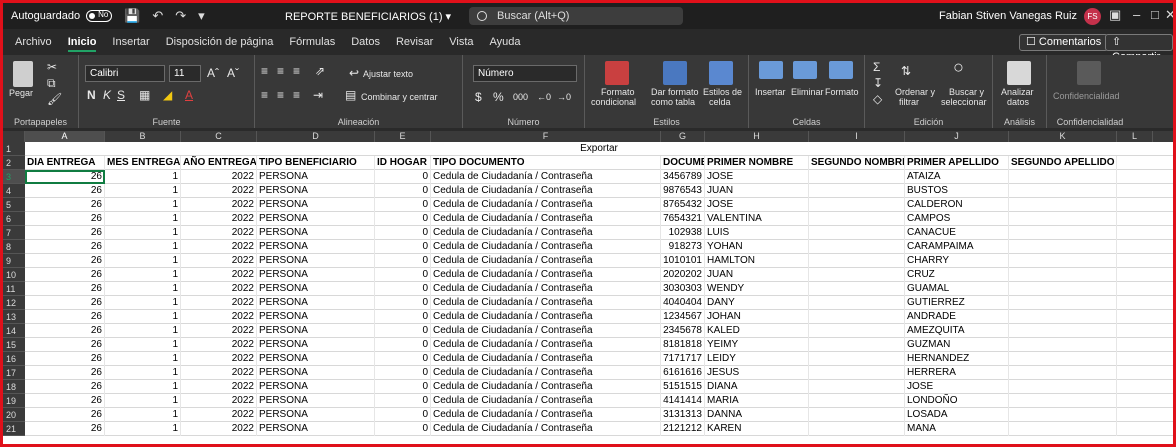  What do you see at coordinates (683, 429) in the screenshot?
I see `table-cell: 2121212` at bounding box center [683, 429].